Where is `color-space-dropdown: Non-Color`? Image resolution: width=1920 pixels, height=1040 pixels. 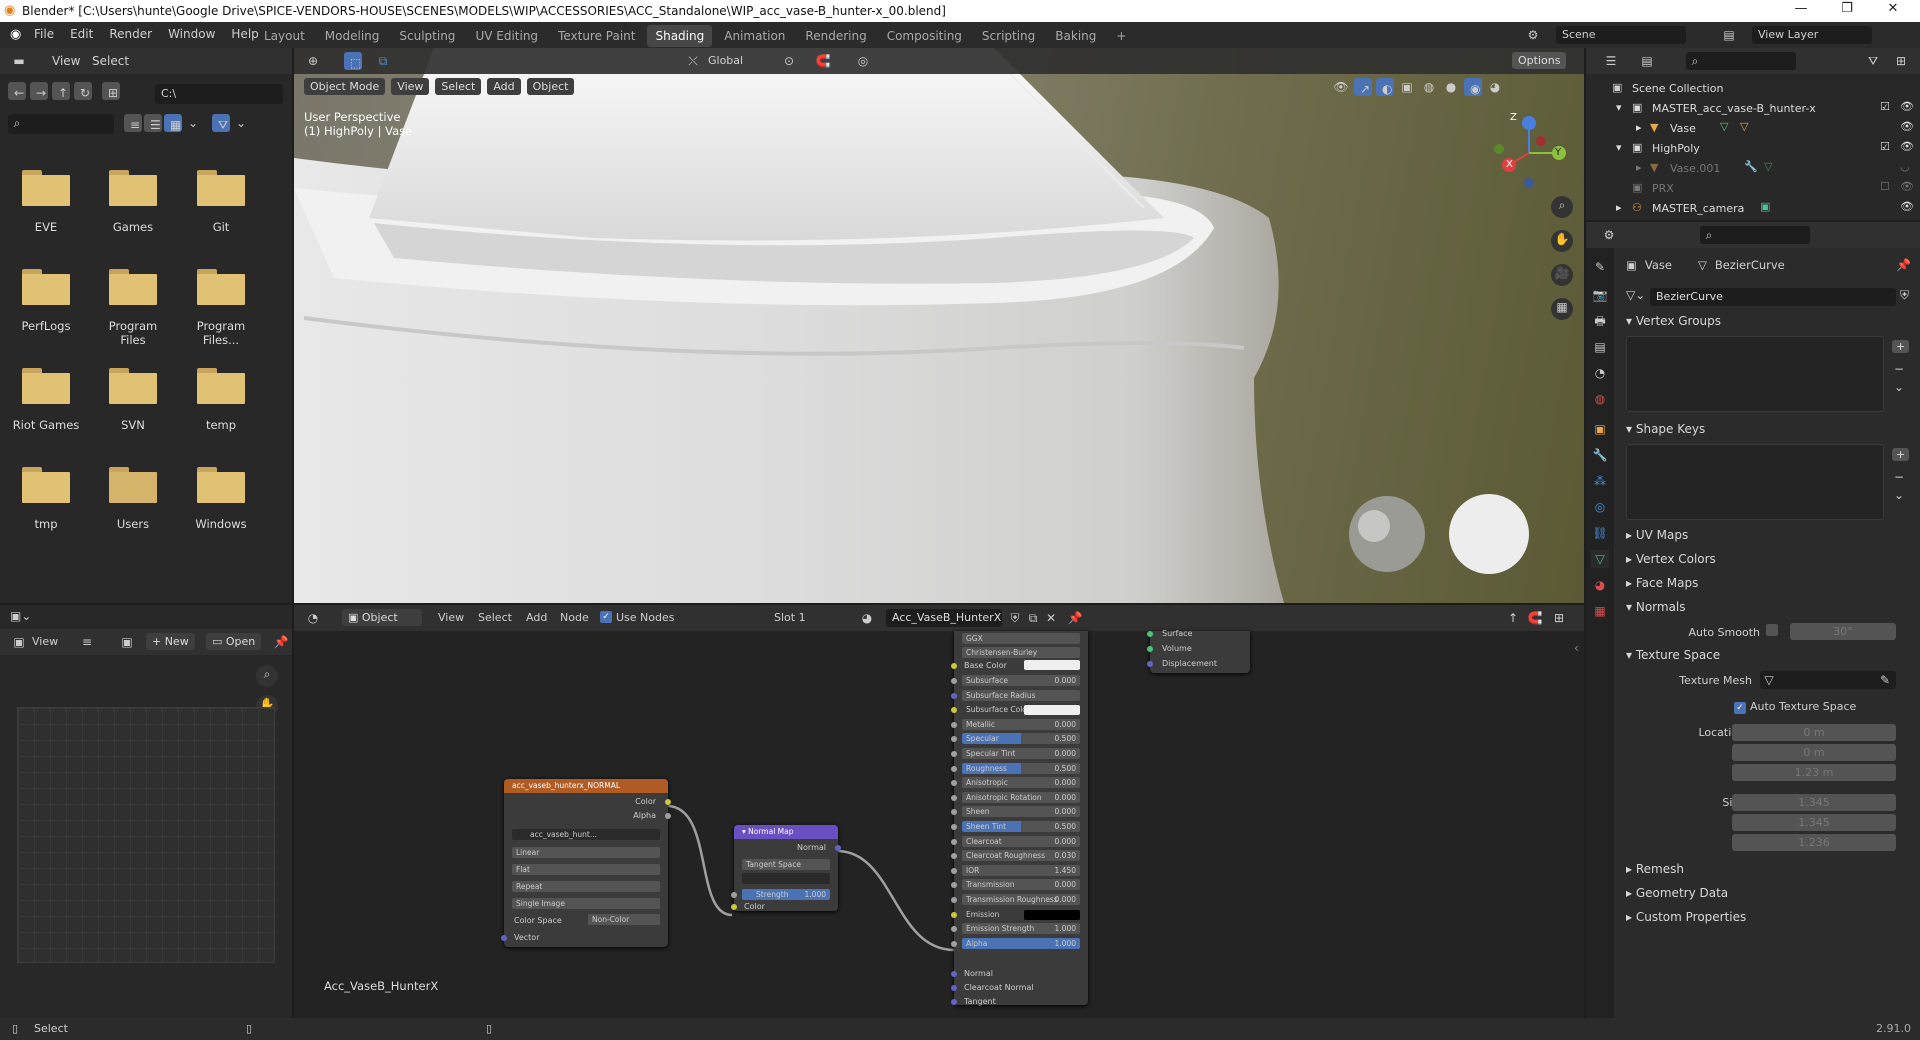
color-space-dropdown: Non-Color is located at coordinates (624, 919).